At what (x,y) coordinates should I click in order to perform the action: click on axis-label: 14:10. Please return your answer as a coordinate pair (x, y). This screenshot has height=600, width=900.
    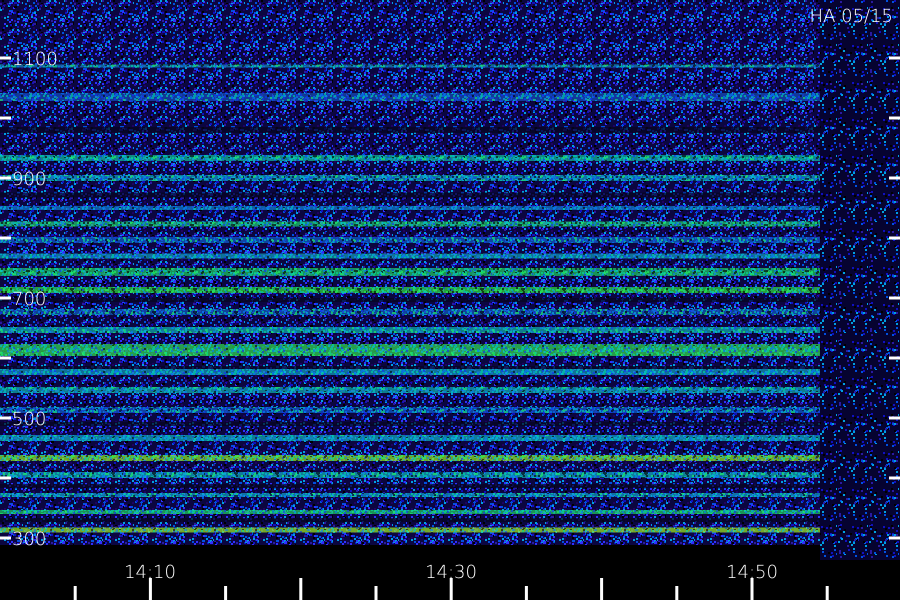
    Looking at the image, I should click on (150, 572).